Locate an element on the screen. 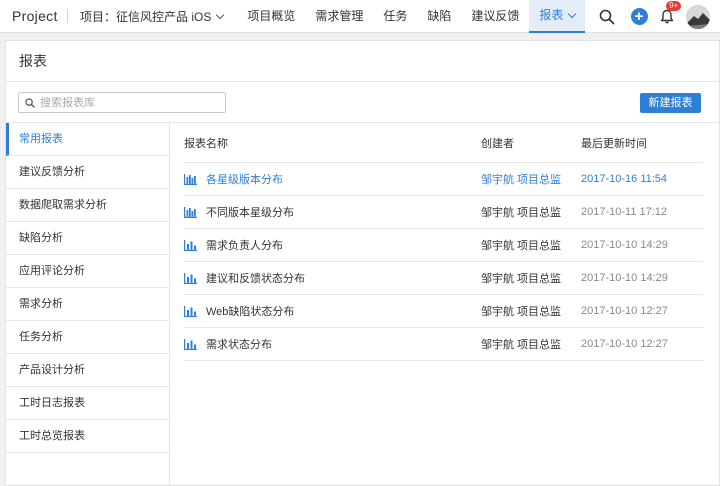 The height and width of the screenshot is (486, 720). nav-item-overview: 项目概览 is located at coordinates (271, 16).